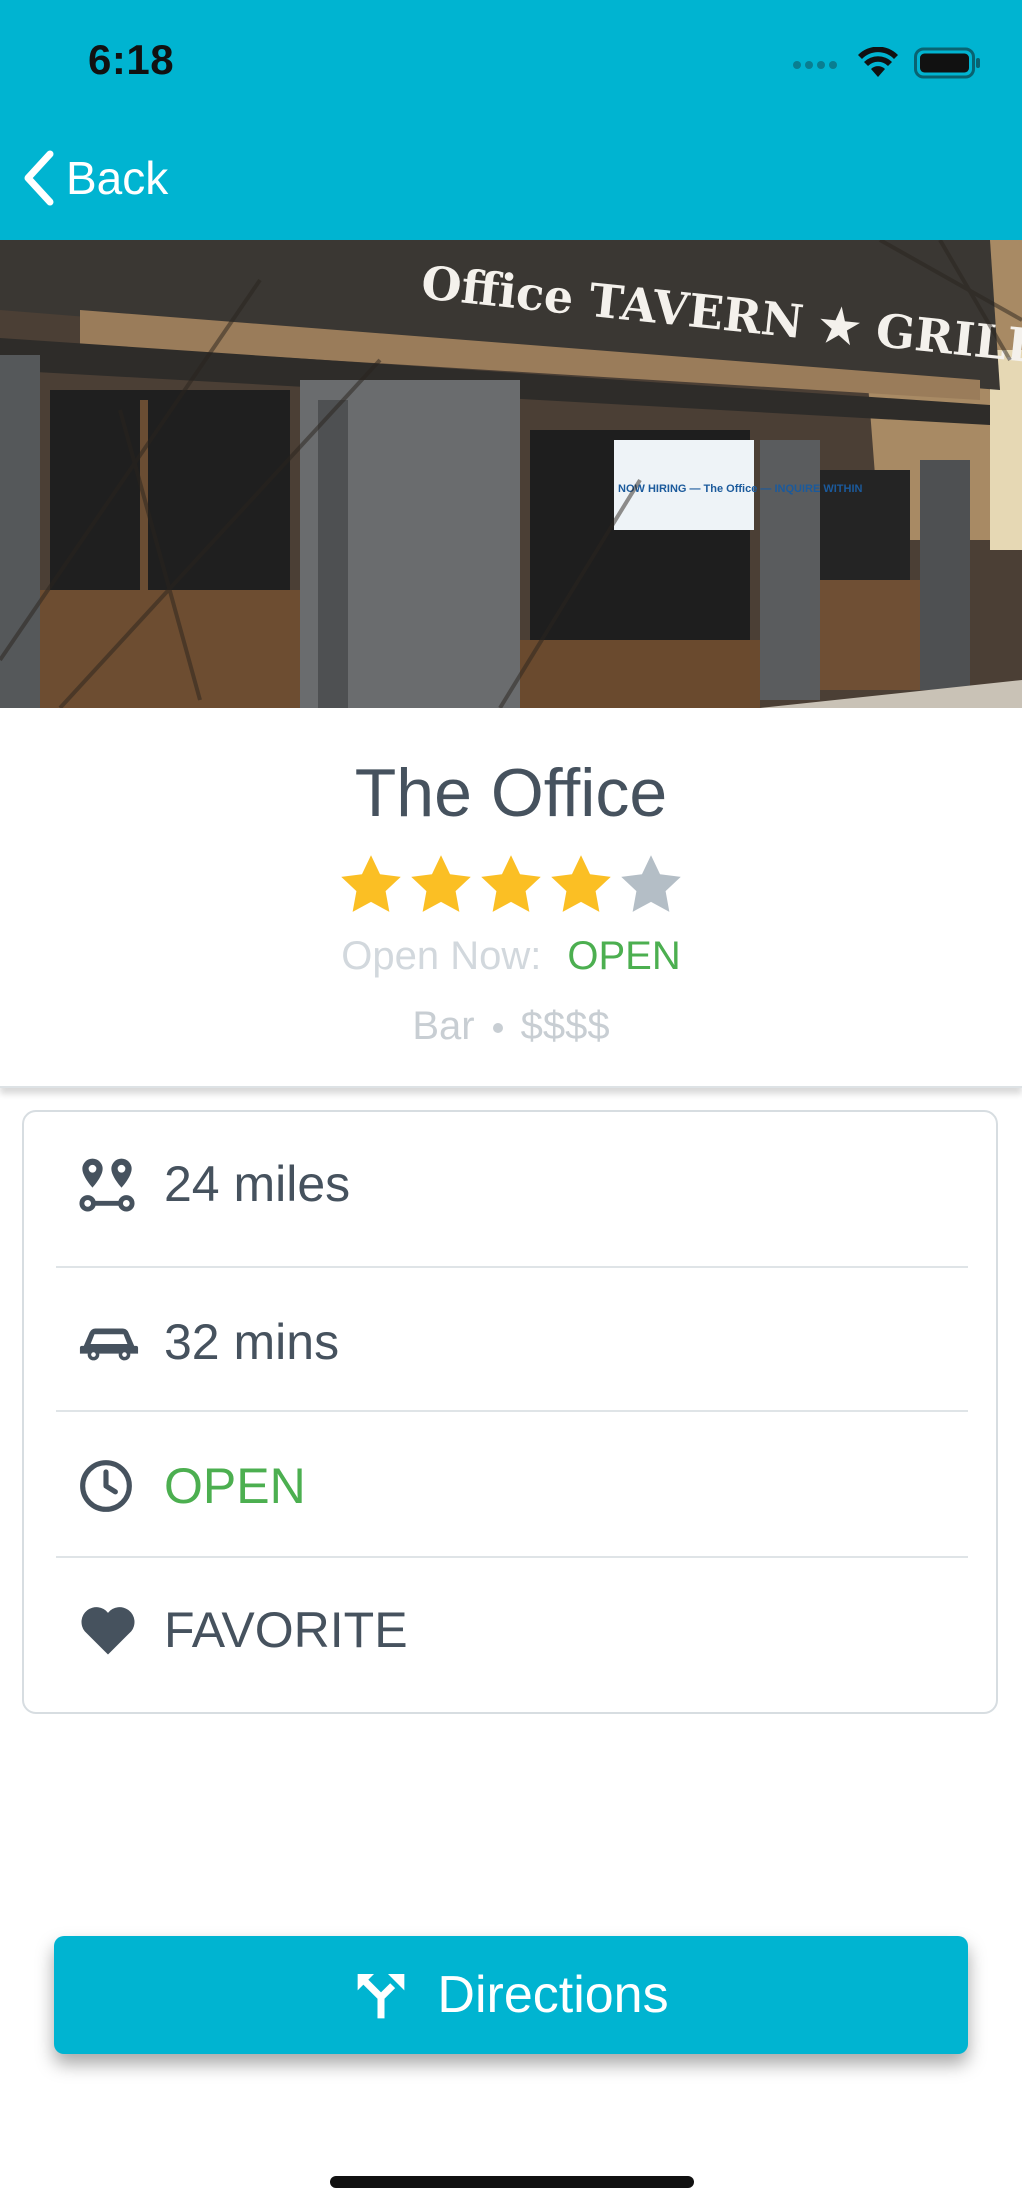 The width and height of the screenshot is (1022, 2212). I want to click on favorite-row: FAVORITE, so click(512, 1630).